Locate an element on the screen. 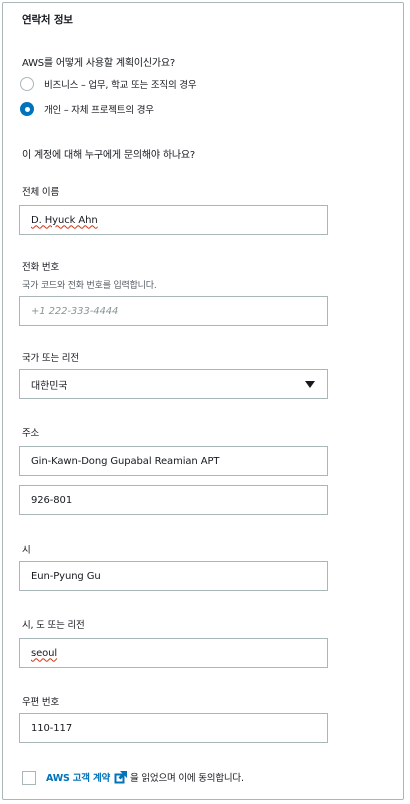 Image resolution: width=410 pixels, height=804 pixels. agreement-text: AWS 고객 계약 을 읽었으며 이에 동의합니다. is located at coordinates (145, 777).